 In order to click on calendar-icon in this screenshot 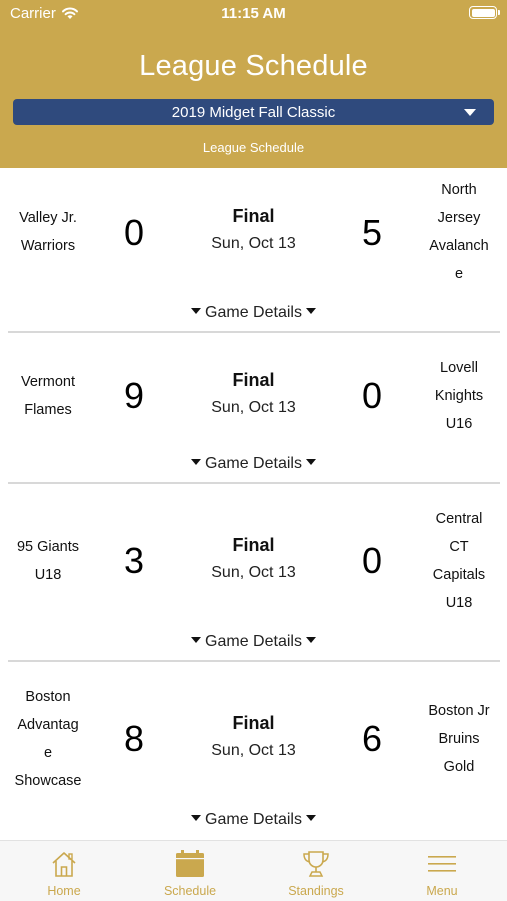, I will do `click(190, 863)`.